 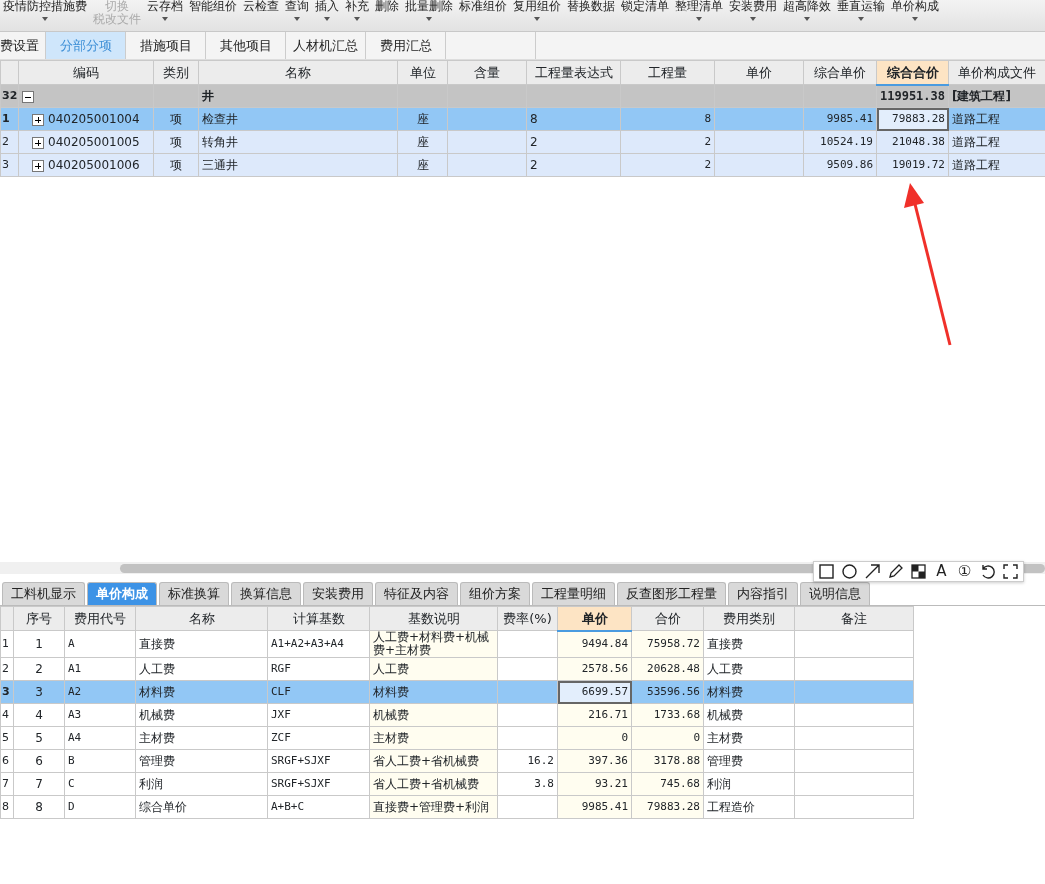 What do you see at coordinates (854, 618) in the screenshot?
I see `column-header: 备注` at bounding box center [854, 618].